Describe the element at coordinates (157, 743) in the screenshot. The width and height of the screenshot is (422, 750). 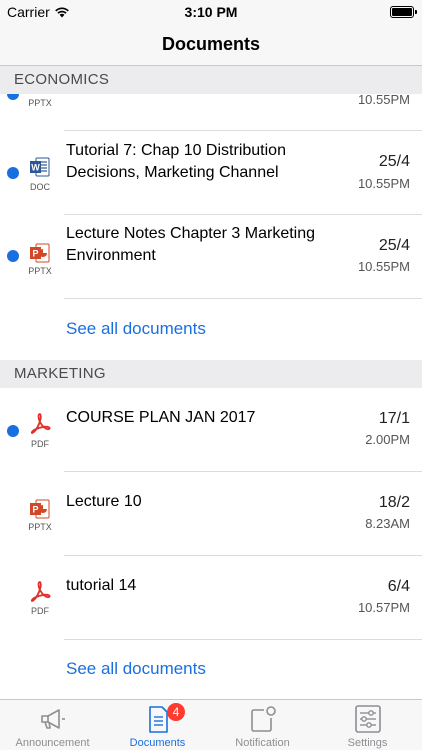
I see `tab-label: Documents` at that location.